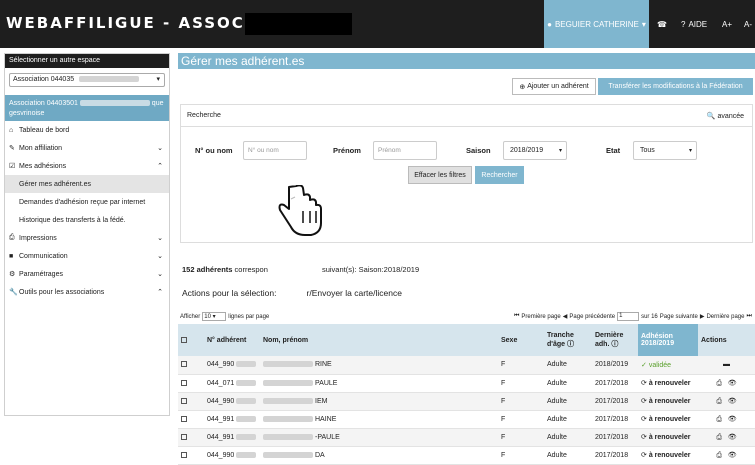 The width and height of the screenshot is (755, 465). I want to click on member-name: -PAULE, so click(379, 437).